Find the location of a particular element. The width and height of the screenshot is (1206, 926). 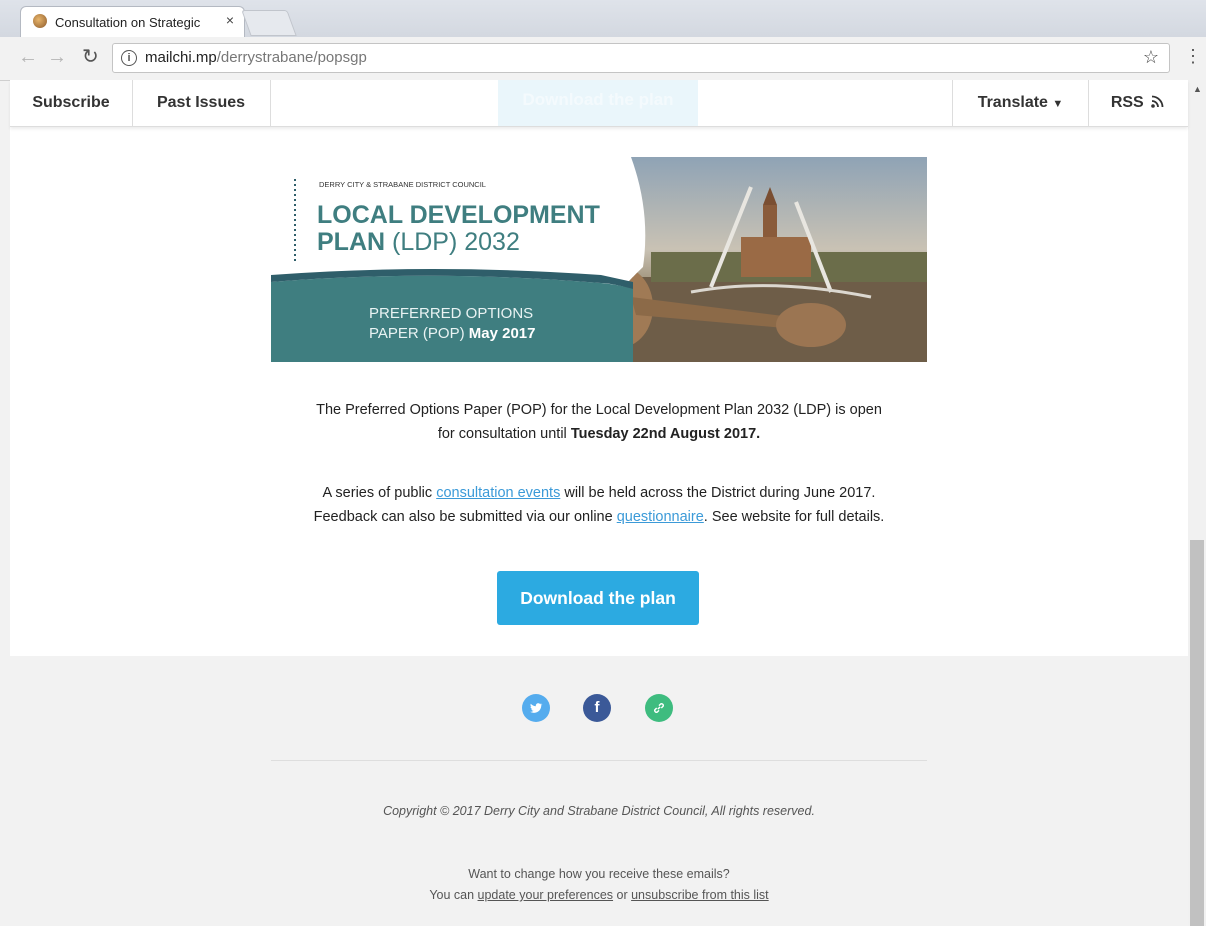

subscribe-link: Subscribe is located at coordinates (71, 103).